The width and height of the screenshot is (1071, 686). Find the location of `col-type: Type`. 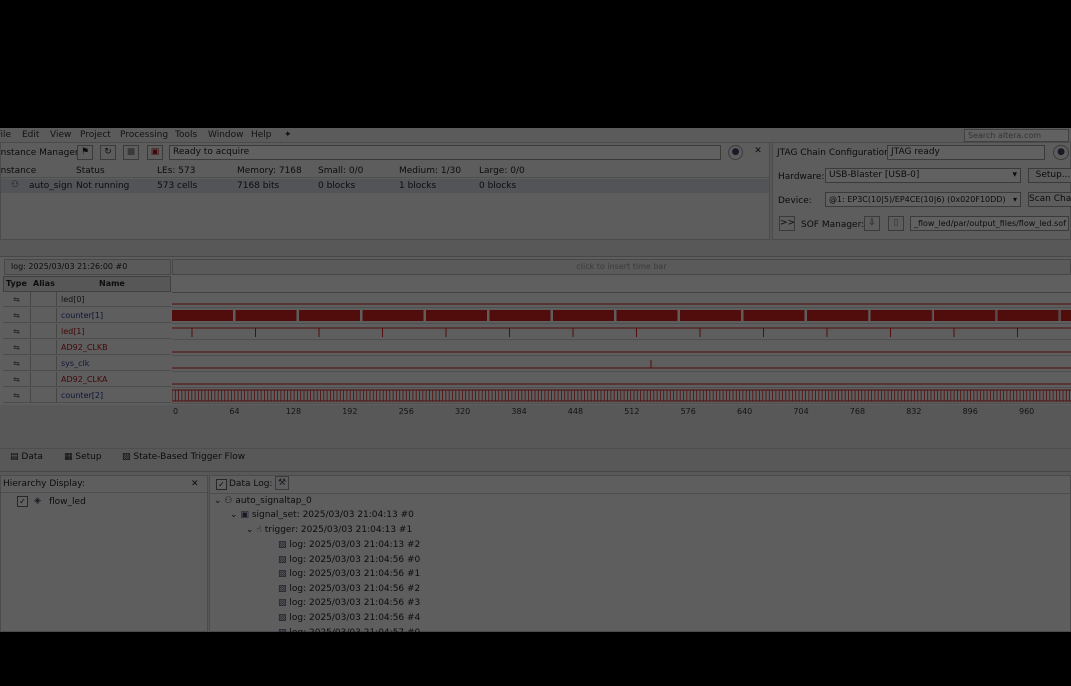

col-type: Type is located at coordinates (16, 283).